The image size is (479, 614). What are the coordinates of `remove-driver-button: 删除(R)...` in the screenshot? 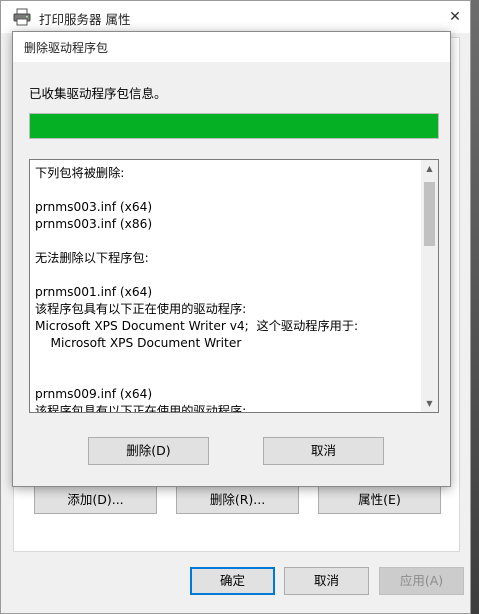 It's located at (237, 500).